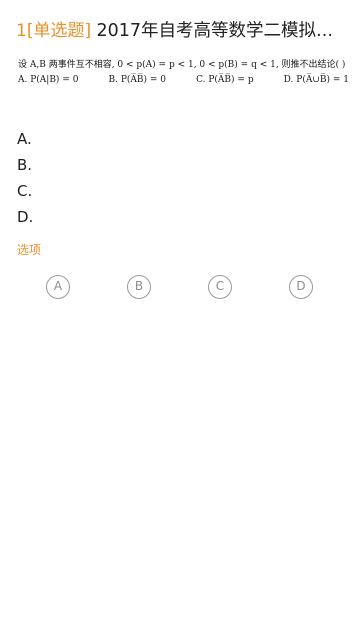  Describe the element at coordinates (139, 287) in the screenshot. I see `answer-button-b: B` at that location.